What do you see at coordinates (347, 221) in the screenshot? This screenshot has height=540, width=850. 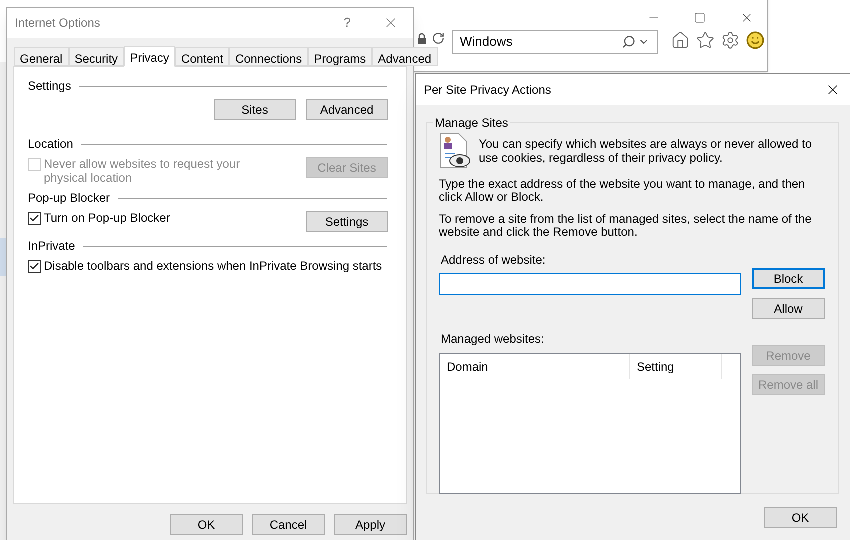 I see `button: Settings` at bounding box center [347, 221].